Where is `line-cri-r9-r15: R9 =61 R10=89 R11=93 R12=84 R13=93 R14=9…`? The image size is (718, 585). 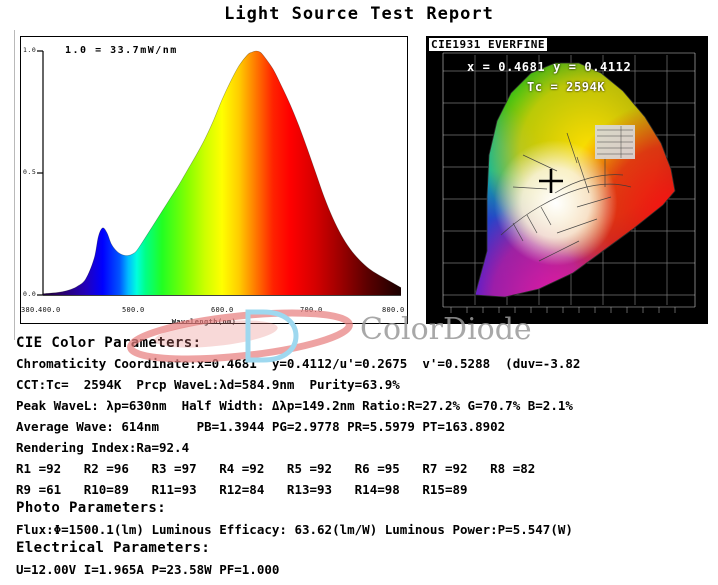
line-cri-r9-r15: R9 =61 R10=89 R11=93 R12=84 R13=93 R14=9… is located at coordinates (242, 489).